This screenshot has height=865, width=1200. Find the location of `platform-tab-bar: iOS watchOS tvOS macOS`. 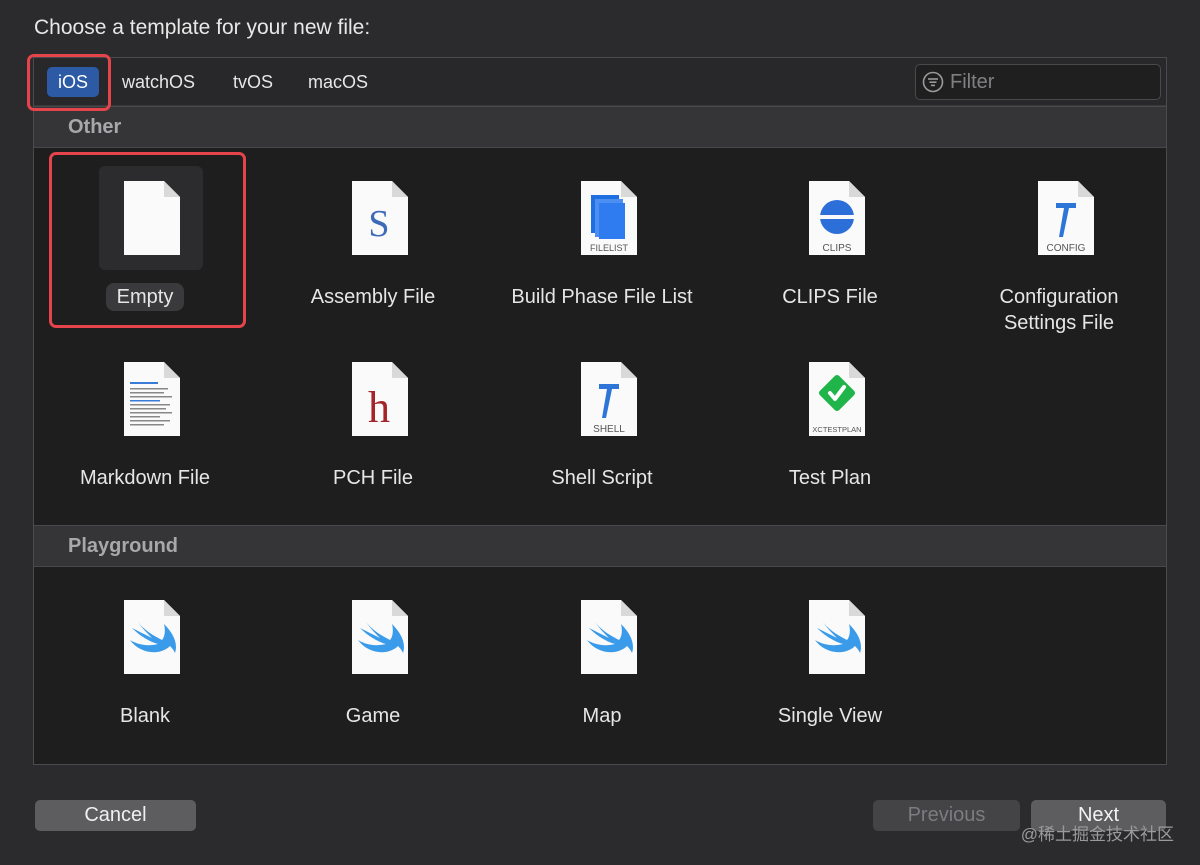

platform-tab-bar: iOS watchOS tvOS macOS is located at coordinates (600, 82).